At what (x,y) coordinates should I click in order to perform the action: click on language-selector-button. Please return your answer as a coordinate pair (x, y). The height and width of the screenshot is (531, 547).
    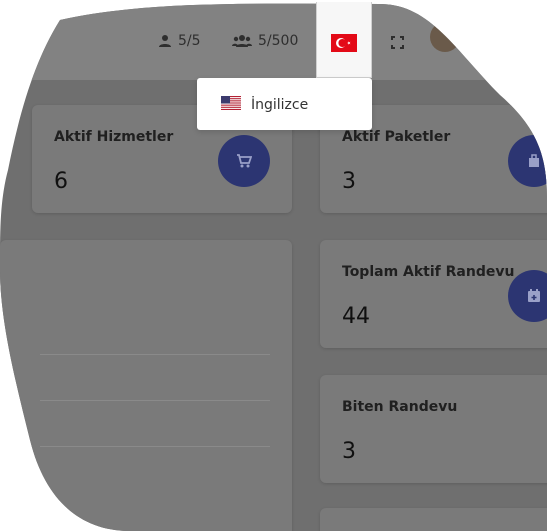
    Looking at the image, I should click on (344, 40).